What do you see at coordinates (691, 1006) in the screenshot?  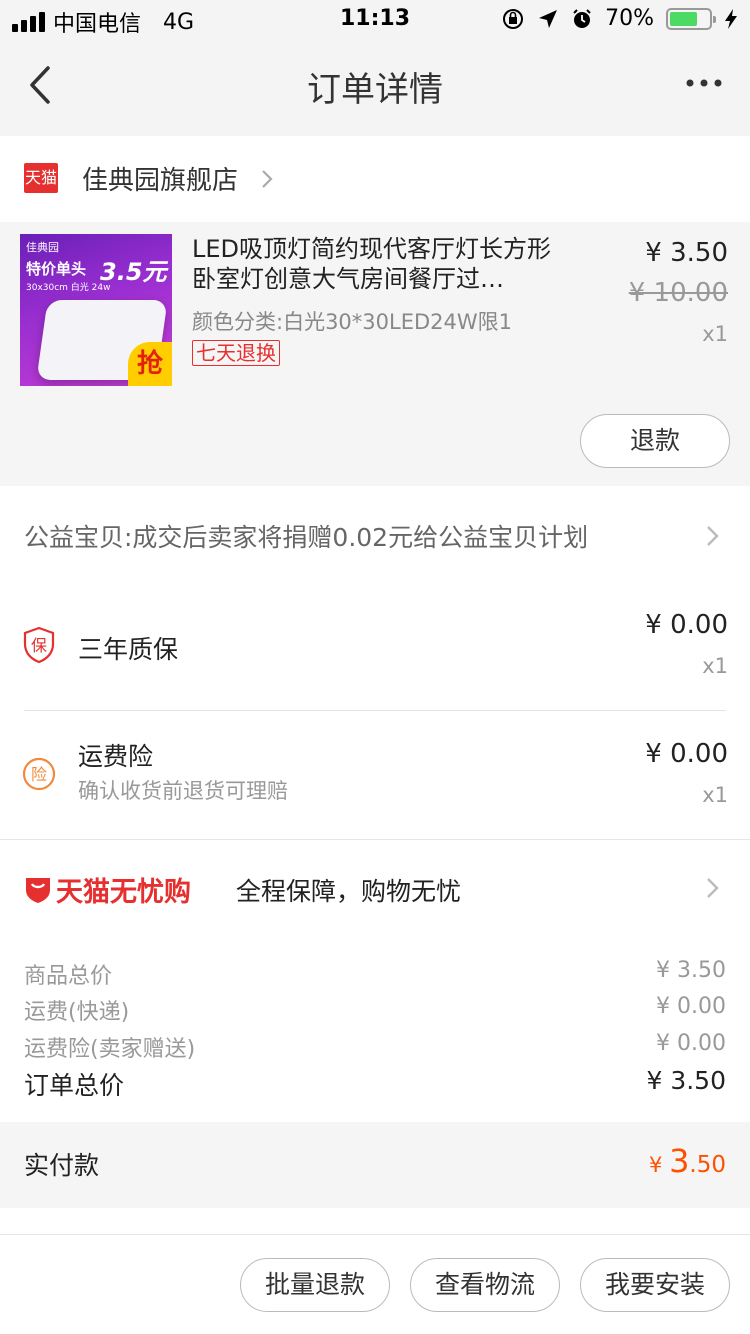 I see `summary-shipping-value: ¥ 0.00` at bounding box center [691, 1006].